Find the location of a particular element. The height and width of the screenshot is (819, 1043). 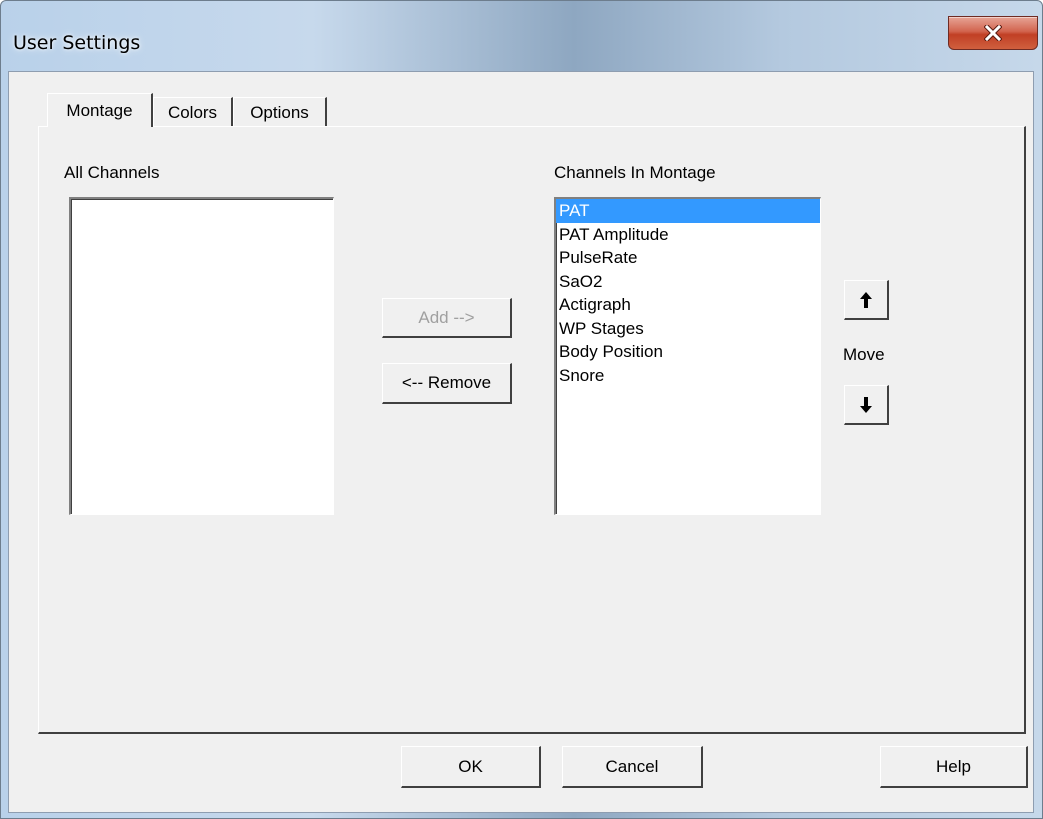

arrow-up-icon is located at coordinates (866, 299).